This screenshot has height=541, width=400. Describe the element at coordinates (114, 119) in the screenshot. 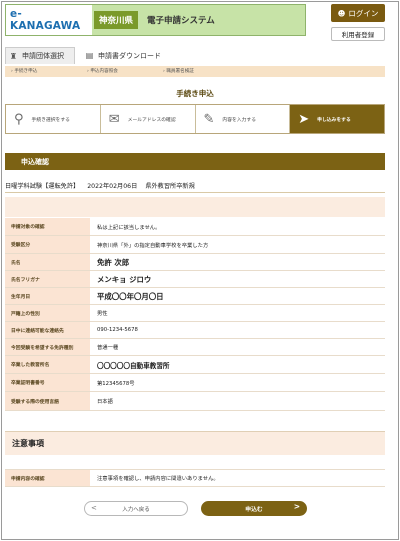

I see `mail-icon: ✉` at that location.